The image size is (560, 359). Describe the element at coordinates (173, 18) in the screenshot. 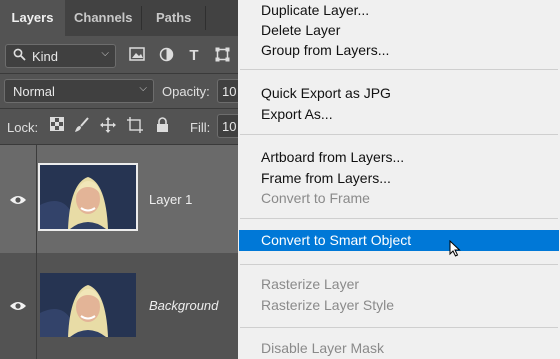

I see `tab-paths: Paths` at that location.